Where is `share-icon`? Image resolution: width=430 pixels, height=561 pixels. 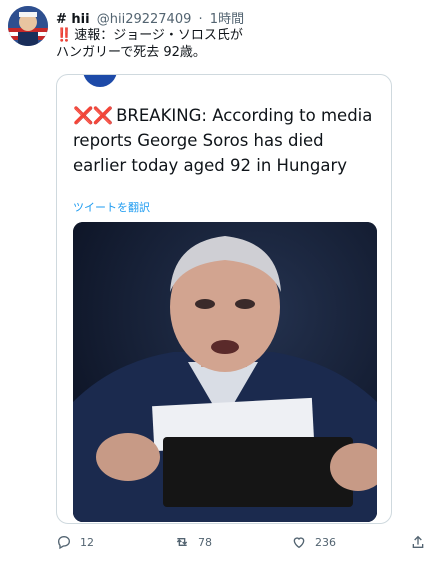 share-icon is located at coordinates (418, 541).